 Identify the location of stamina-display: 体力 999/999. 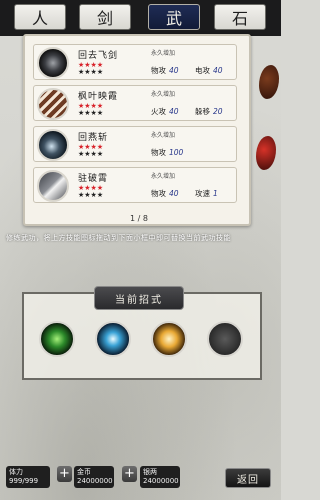
(28, 477).